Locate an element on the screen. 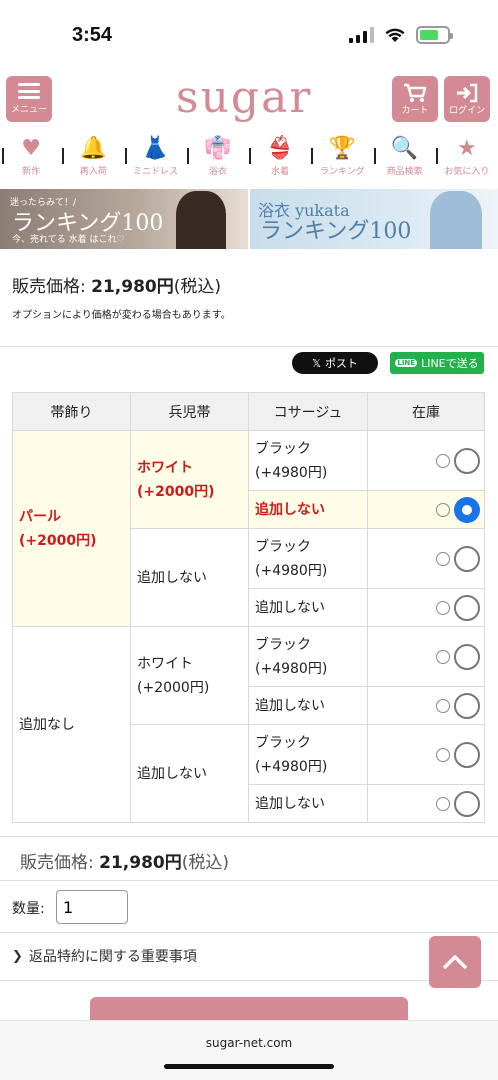  returns-policy-link: ❯ 返品特約に関する重要事項 is located at coordinates (104, 956).